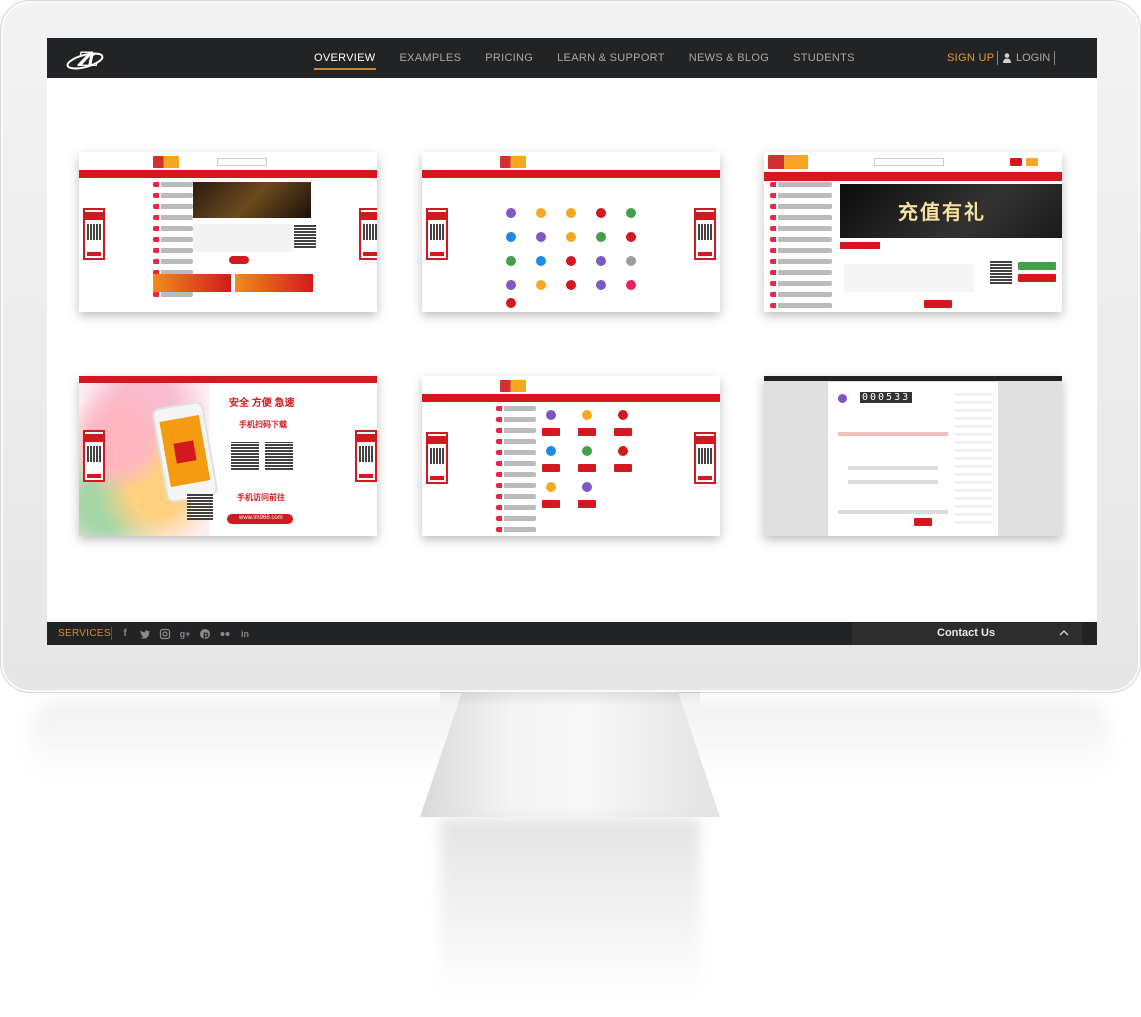  I want to click on thumb-top-bar, so click(913, 378).